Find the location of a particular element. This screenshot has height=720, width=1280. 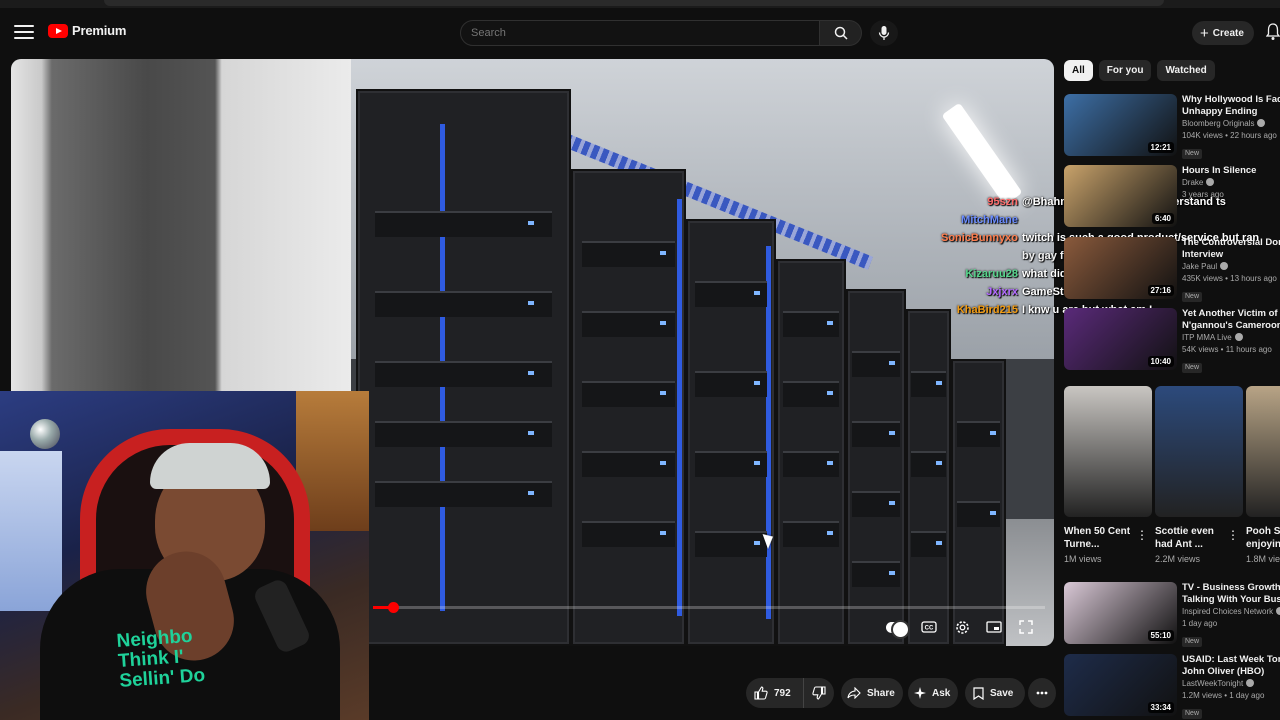

video-title: Why Hollywood Is Facin is located at coordinates (1231, 99).